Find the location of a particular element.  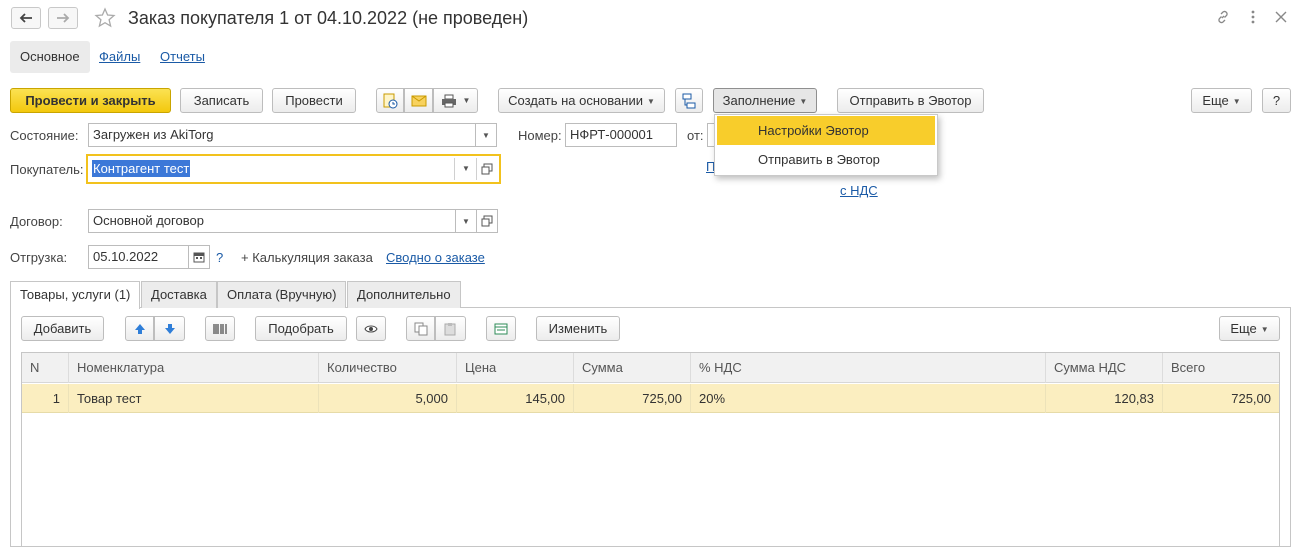

document-clock-icon is located at coordinates (390, 100).